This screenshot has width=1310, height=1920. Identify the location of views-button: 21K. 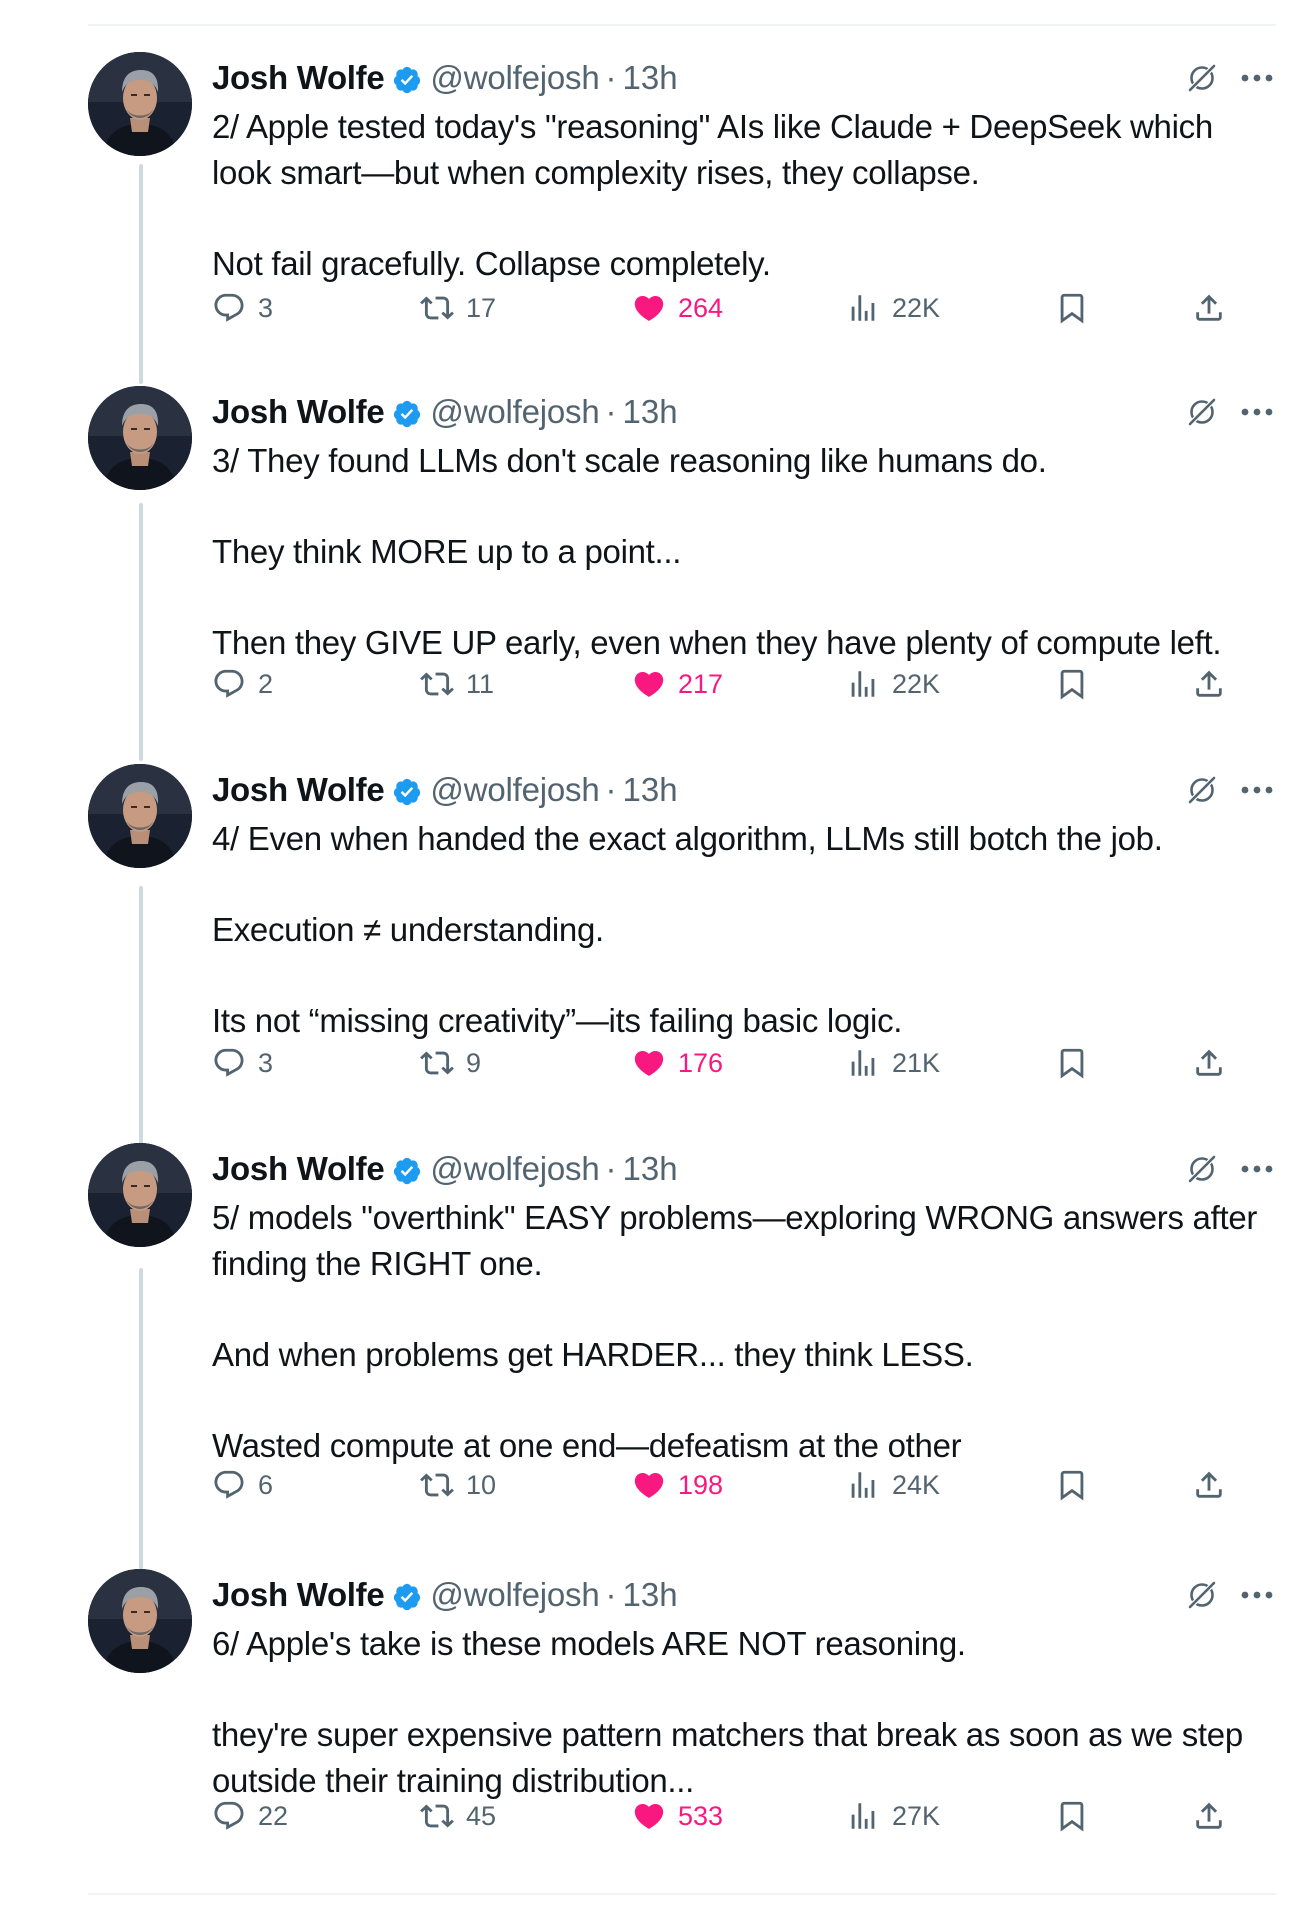
(893, 1063).